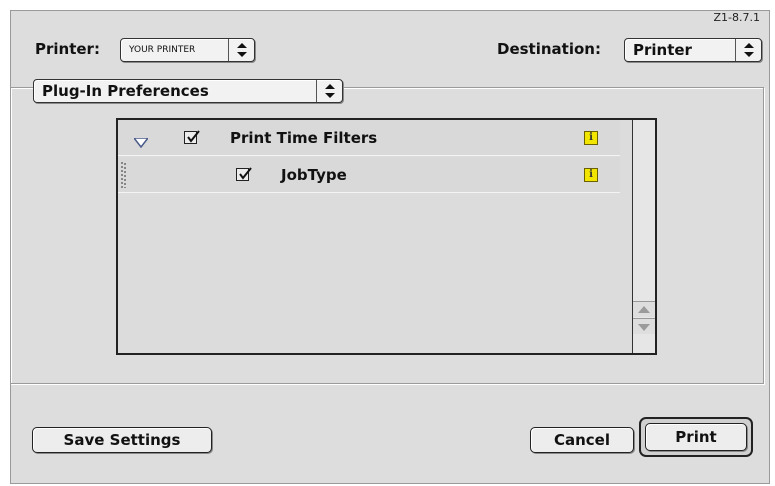  Describe the element at coordinates (124, 177) in the screenshot. I see `drag-handle-icon` at that location.